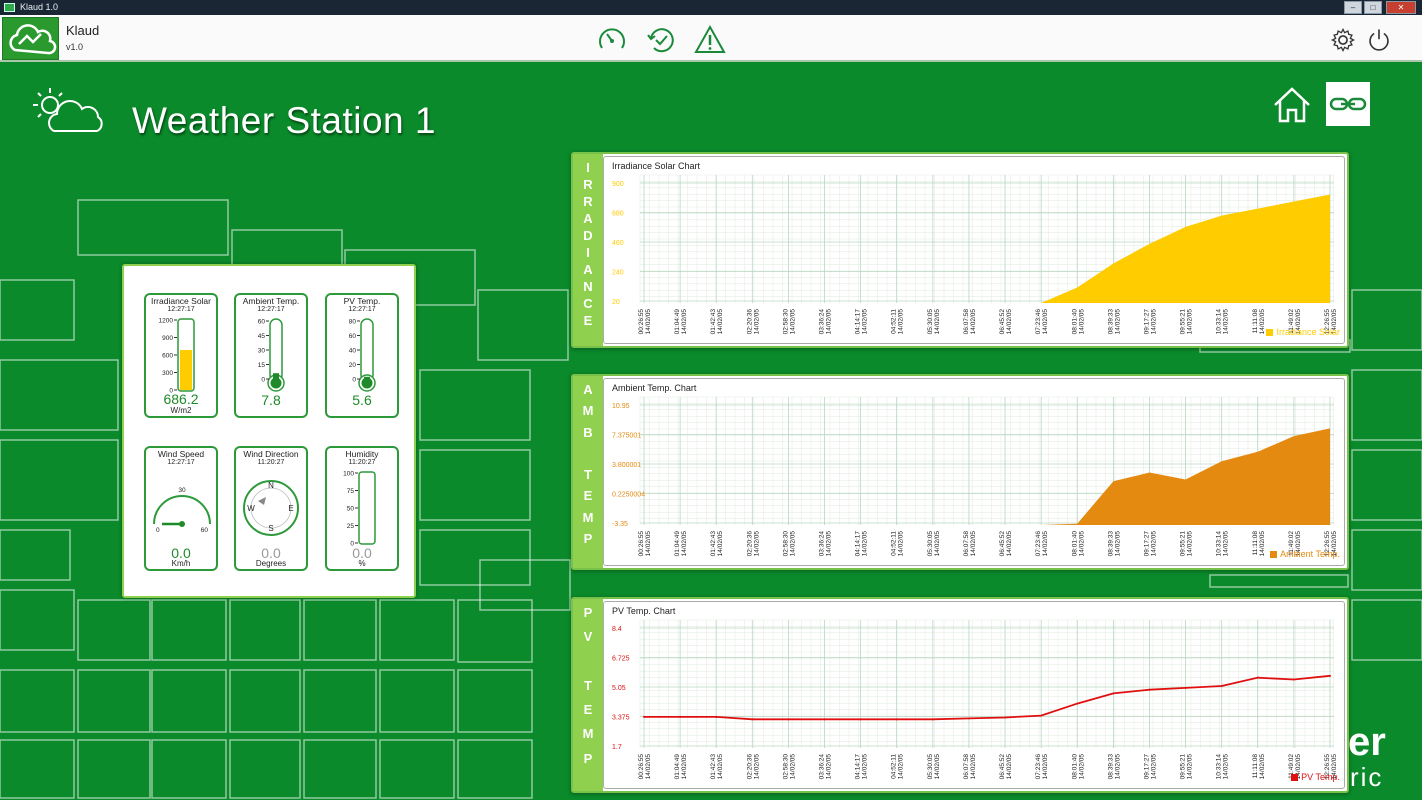  Describe the element at coordinates (205, 530) in the screenshot. I see `gauge-tick-label: 60` at that location.